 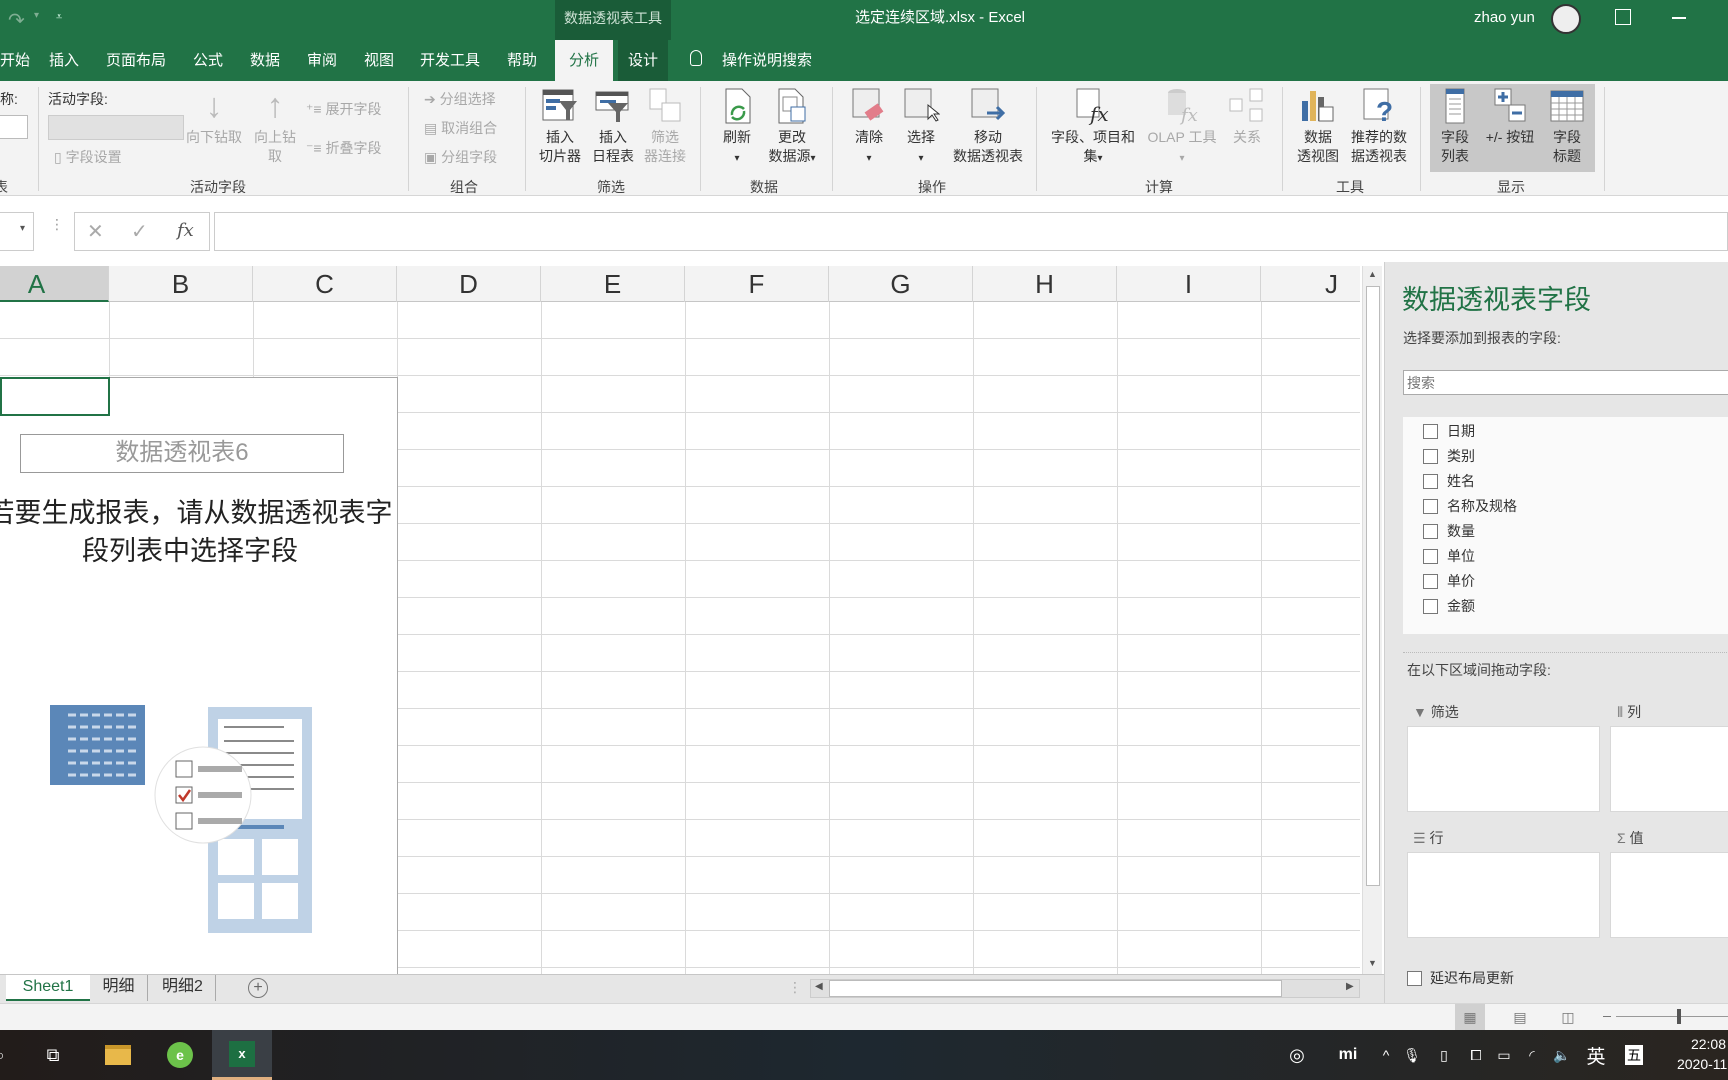 What do you see at coordinates (1373, 586) in the screenshot?
I see `vertical-scroll-thumb` at bounding box center [1373, 586].